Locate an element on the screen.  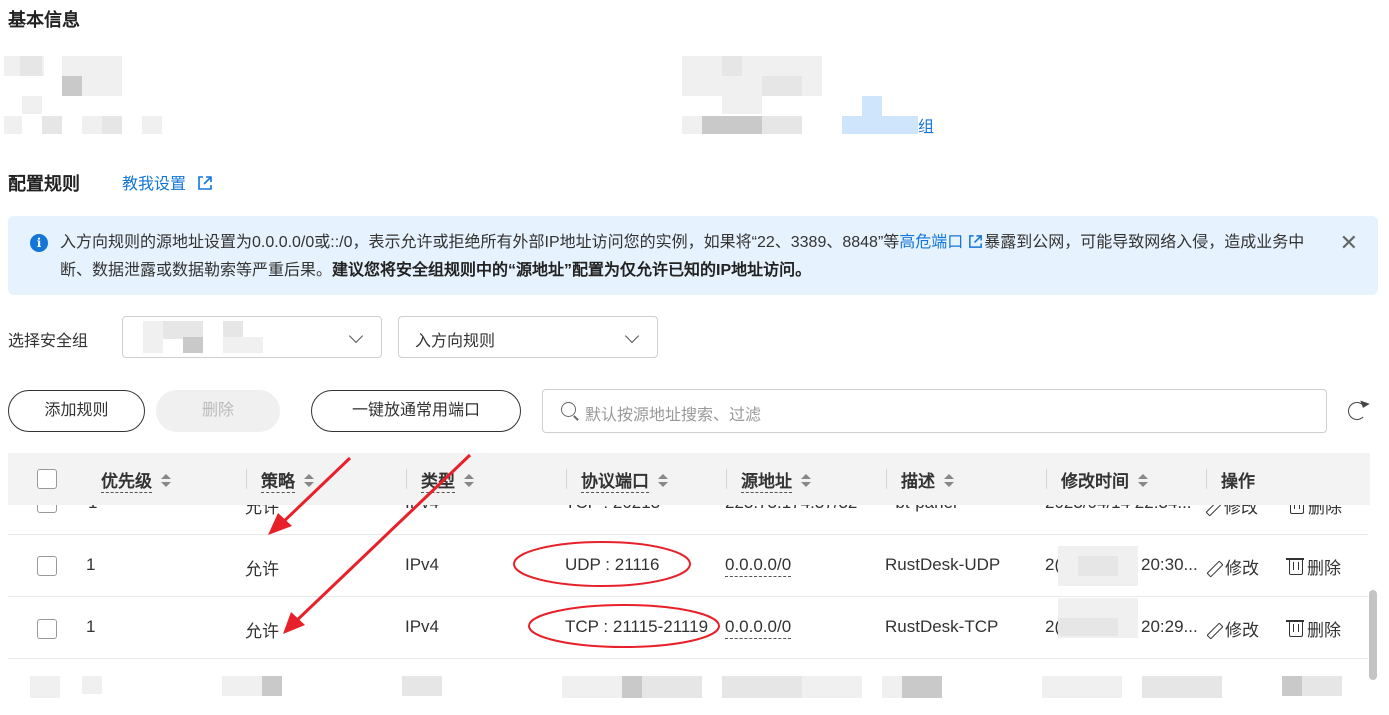
high-risk-port-link: 高危端口 is located at coordinates (941, 242).